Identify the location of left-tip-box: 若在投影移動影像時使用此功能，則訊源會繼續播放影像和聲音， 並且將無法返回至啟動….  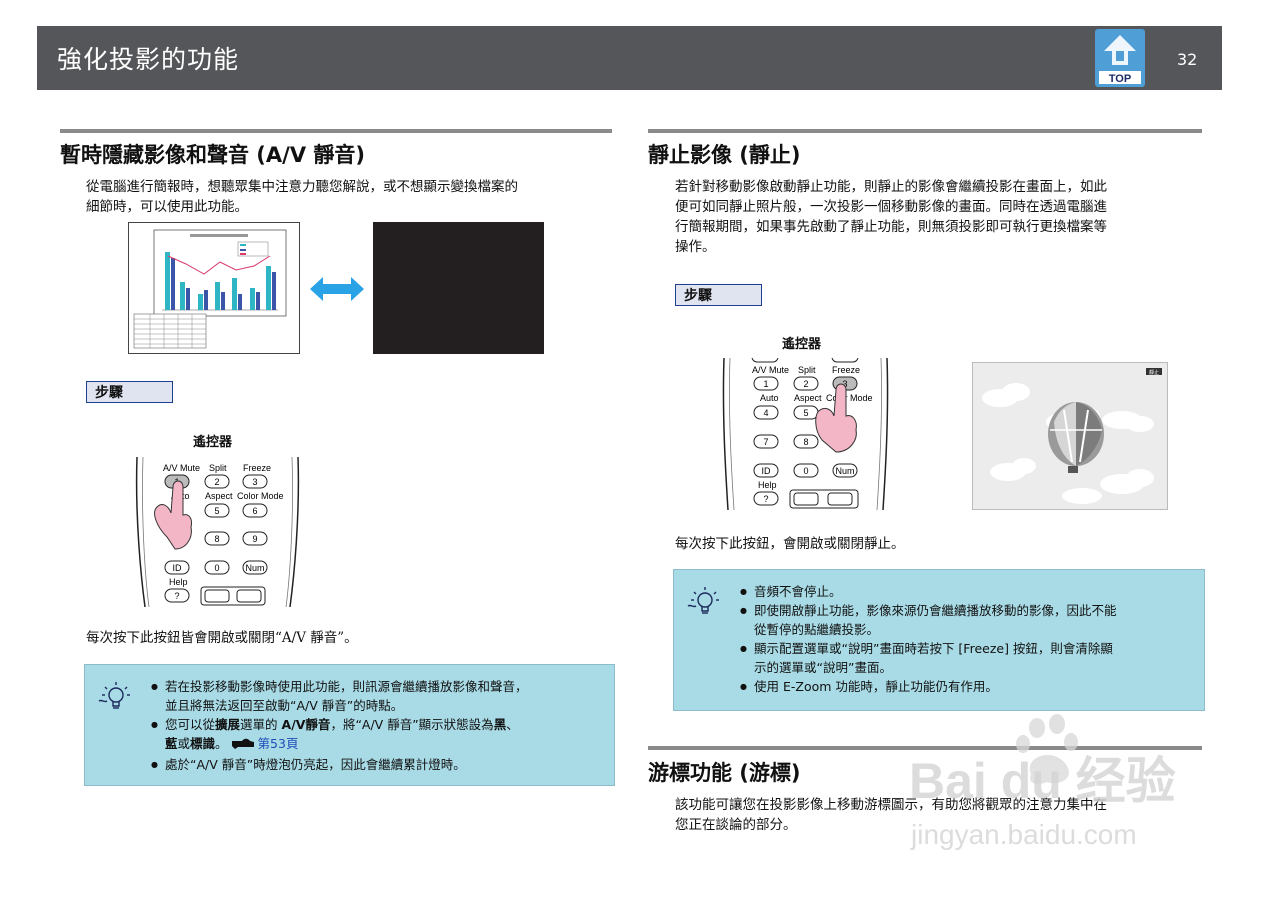
(349, 725).